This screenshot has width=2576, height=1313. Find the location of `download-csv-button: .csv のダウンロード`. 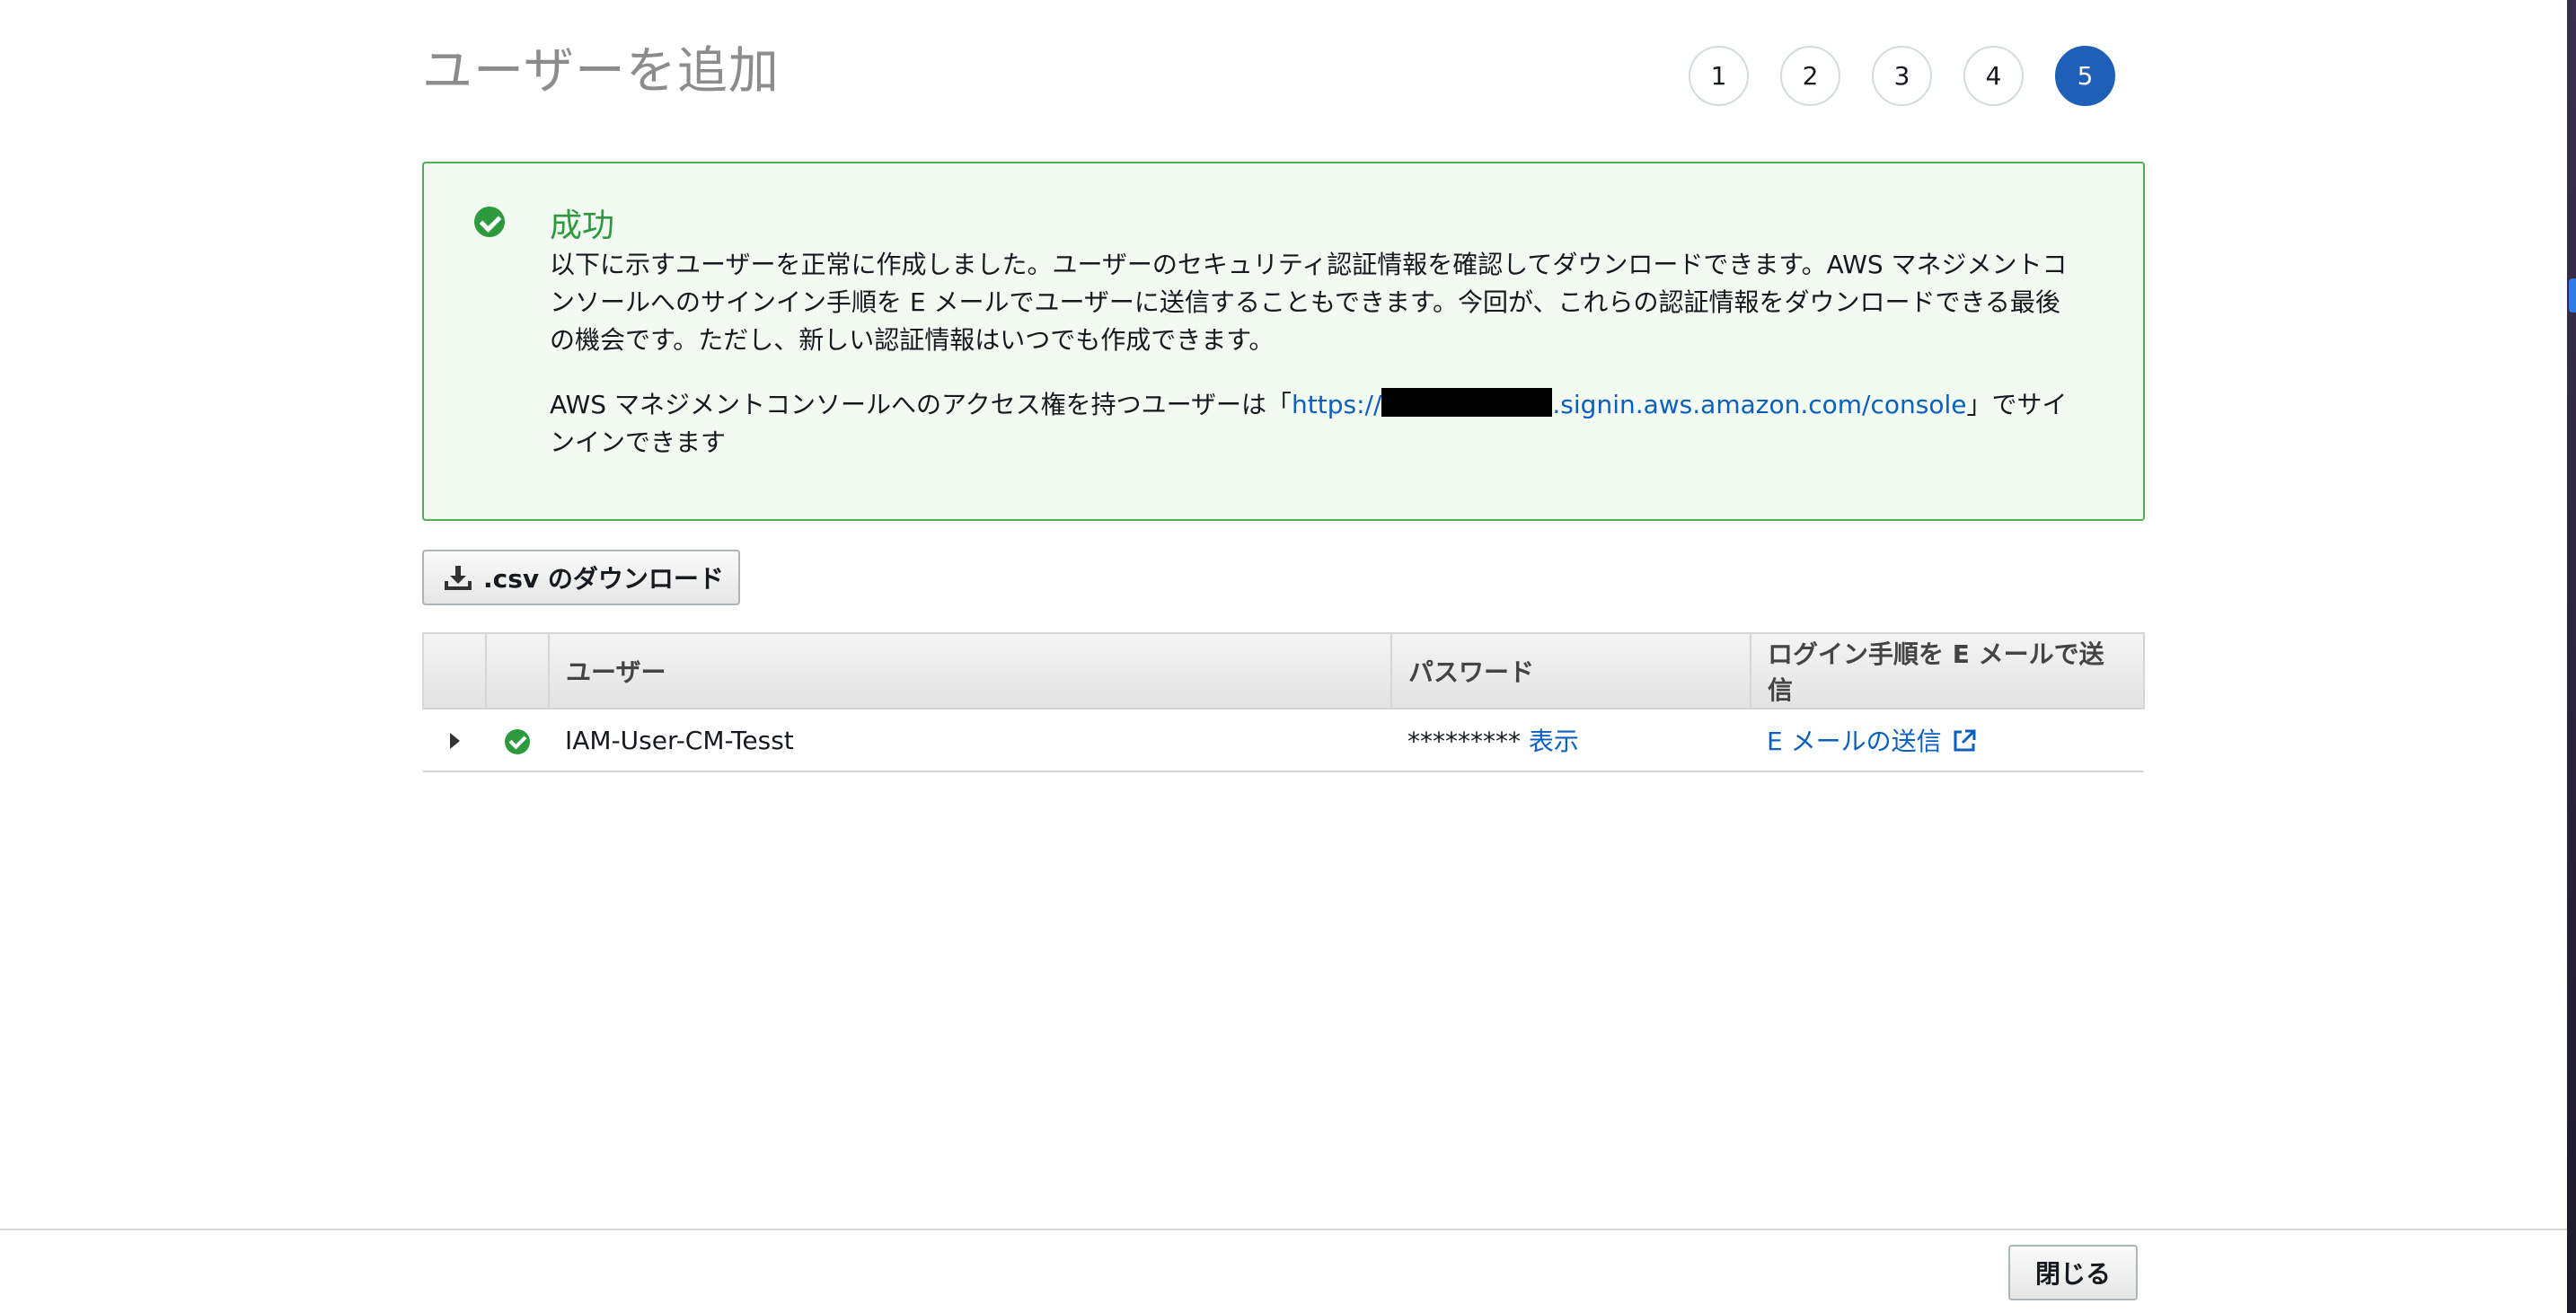

download-csv-button: .csv のダウンロード is located at coordinates (581, 577).